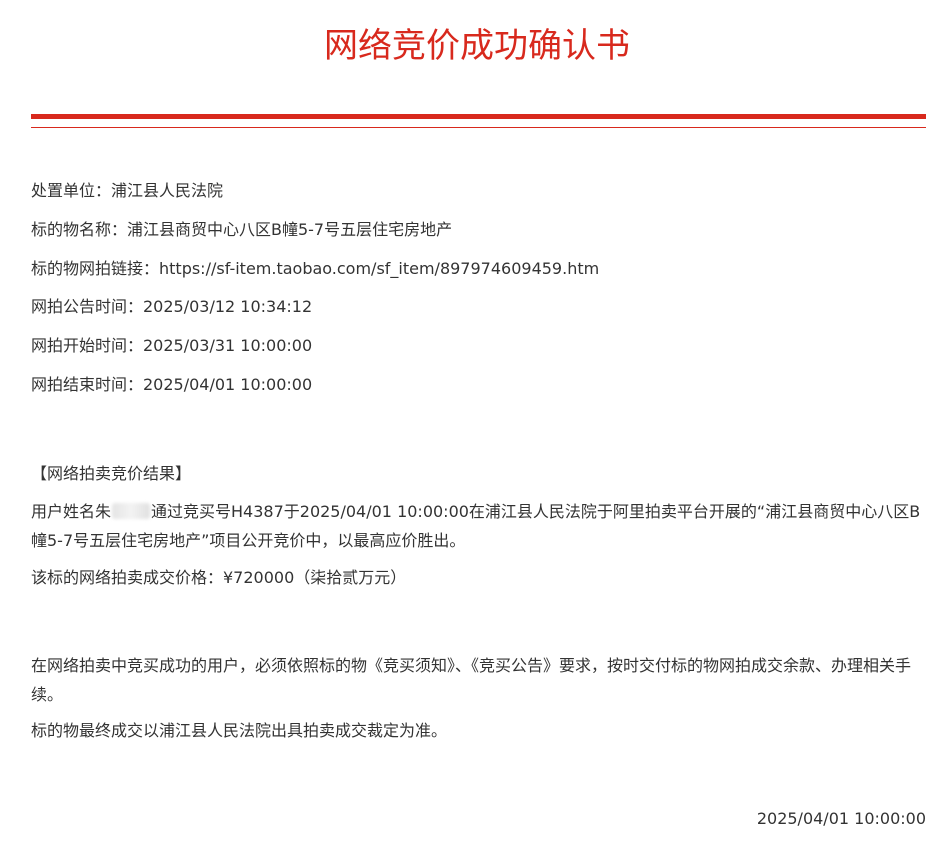 The height and width of the screenshot is (852, 944). I want to click on announce-time: 网拍公告时间：2025/03/12 10:34:12, so click(172, 306).